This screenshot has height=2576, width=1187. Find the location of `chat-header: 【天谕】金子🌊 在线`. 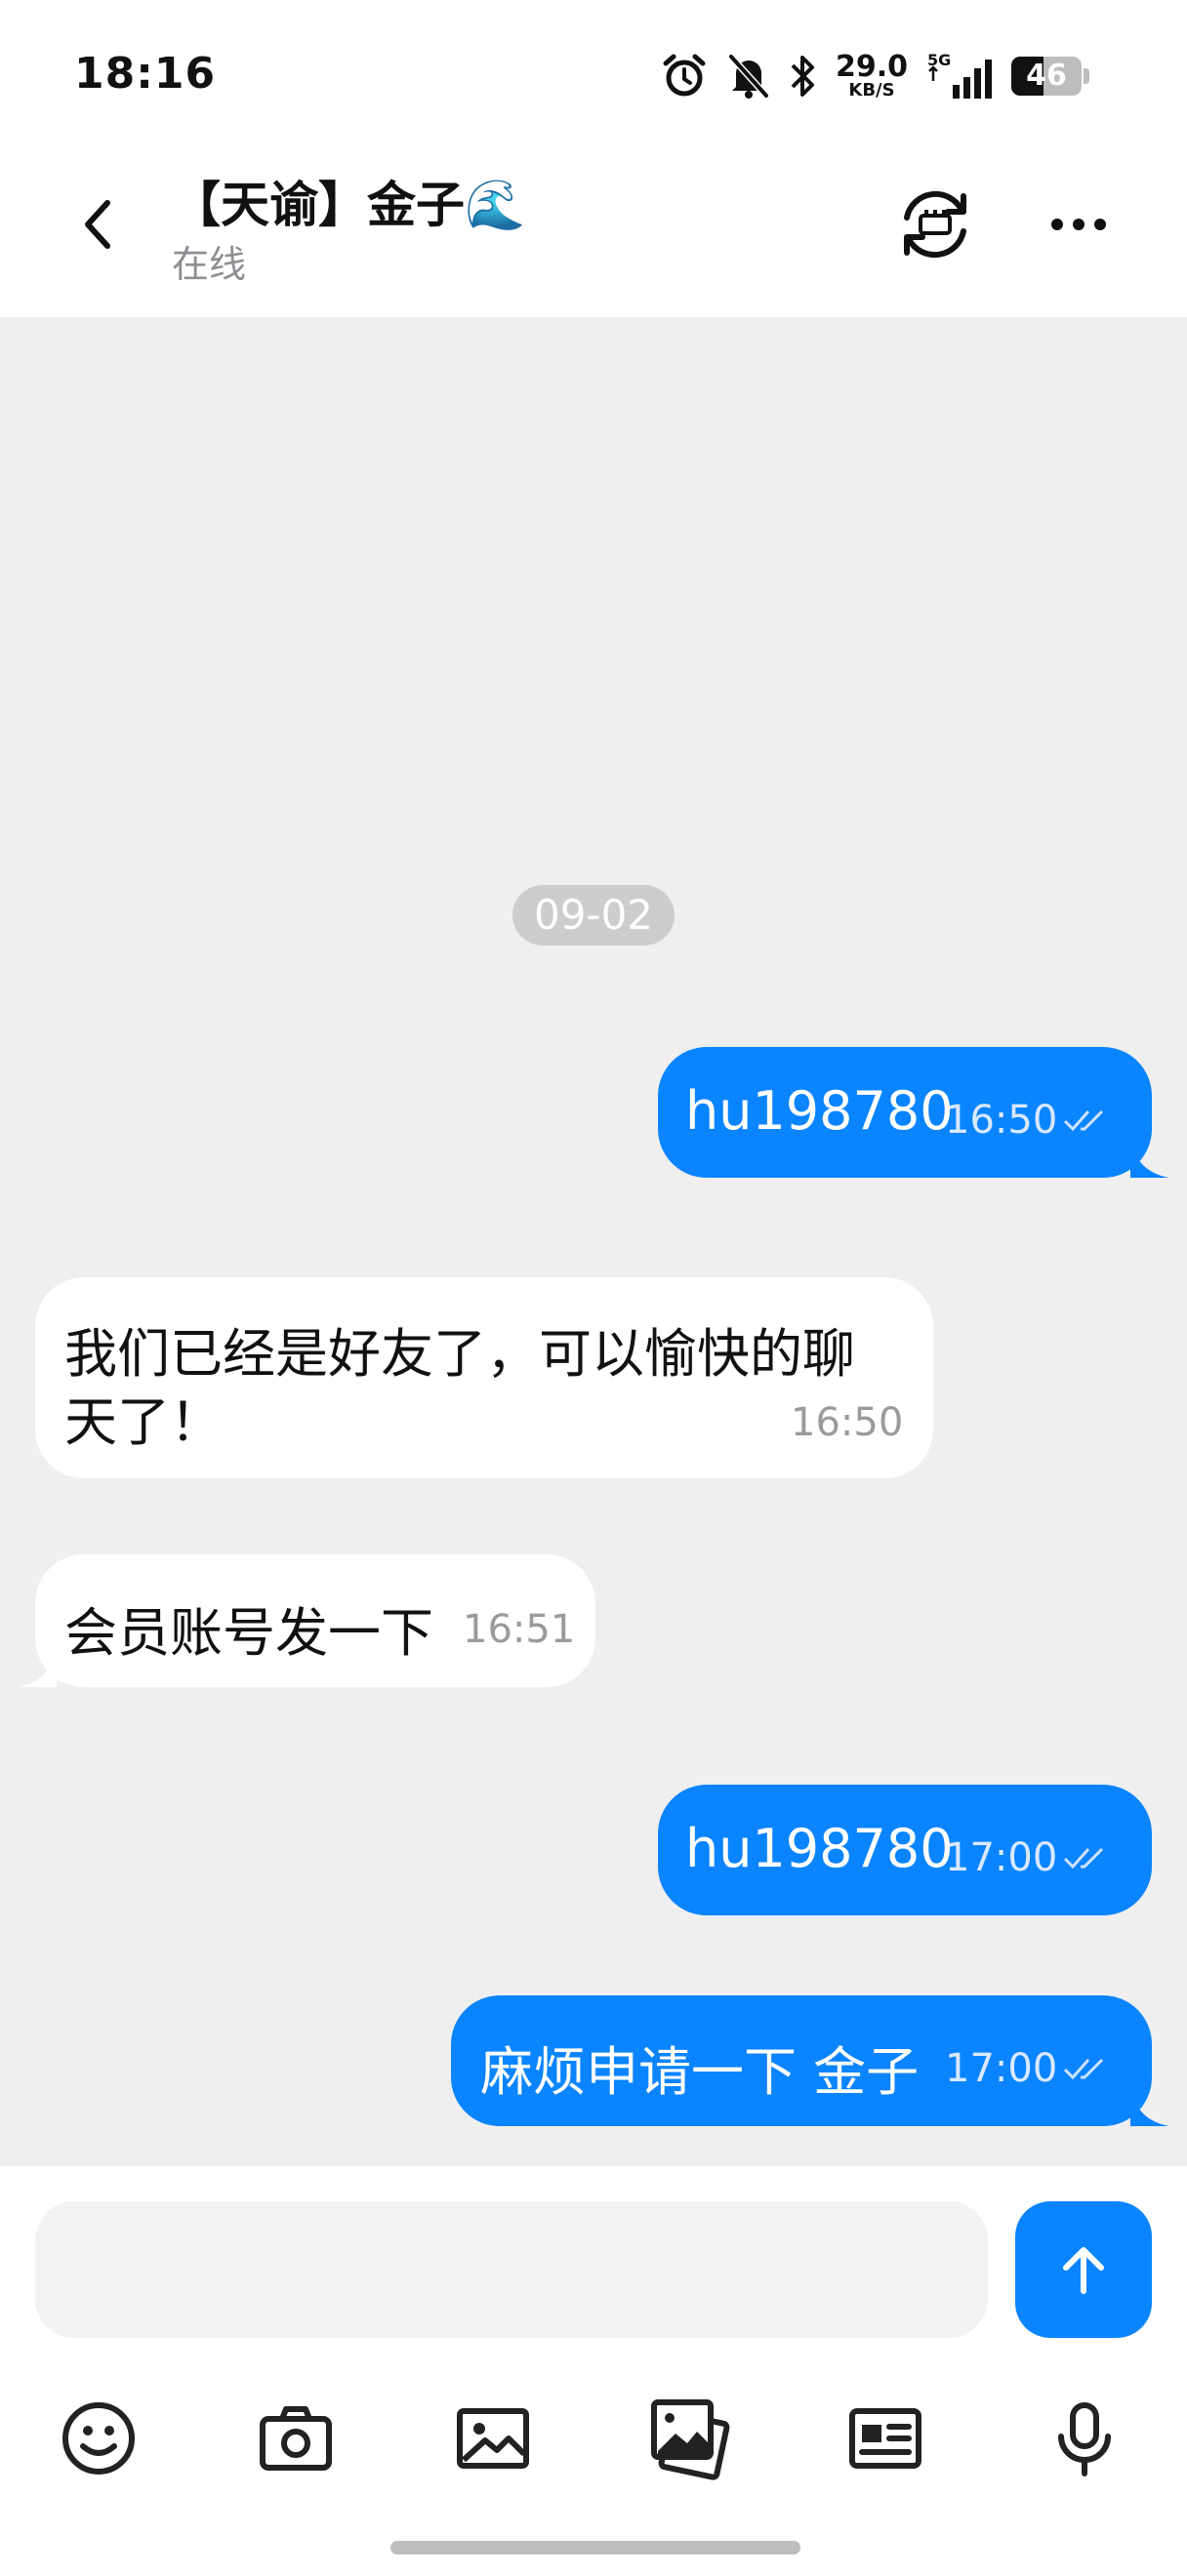

chat-header: 【天谕】金子🌊 在线 is located at coordinates (593, 231).